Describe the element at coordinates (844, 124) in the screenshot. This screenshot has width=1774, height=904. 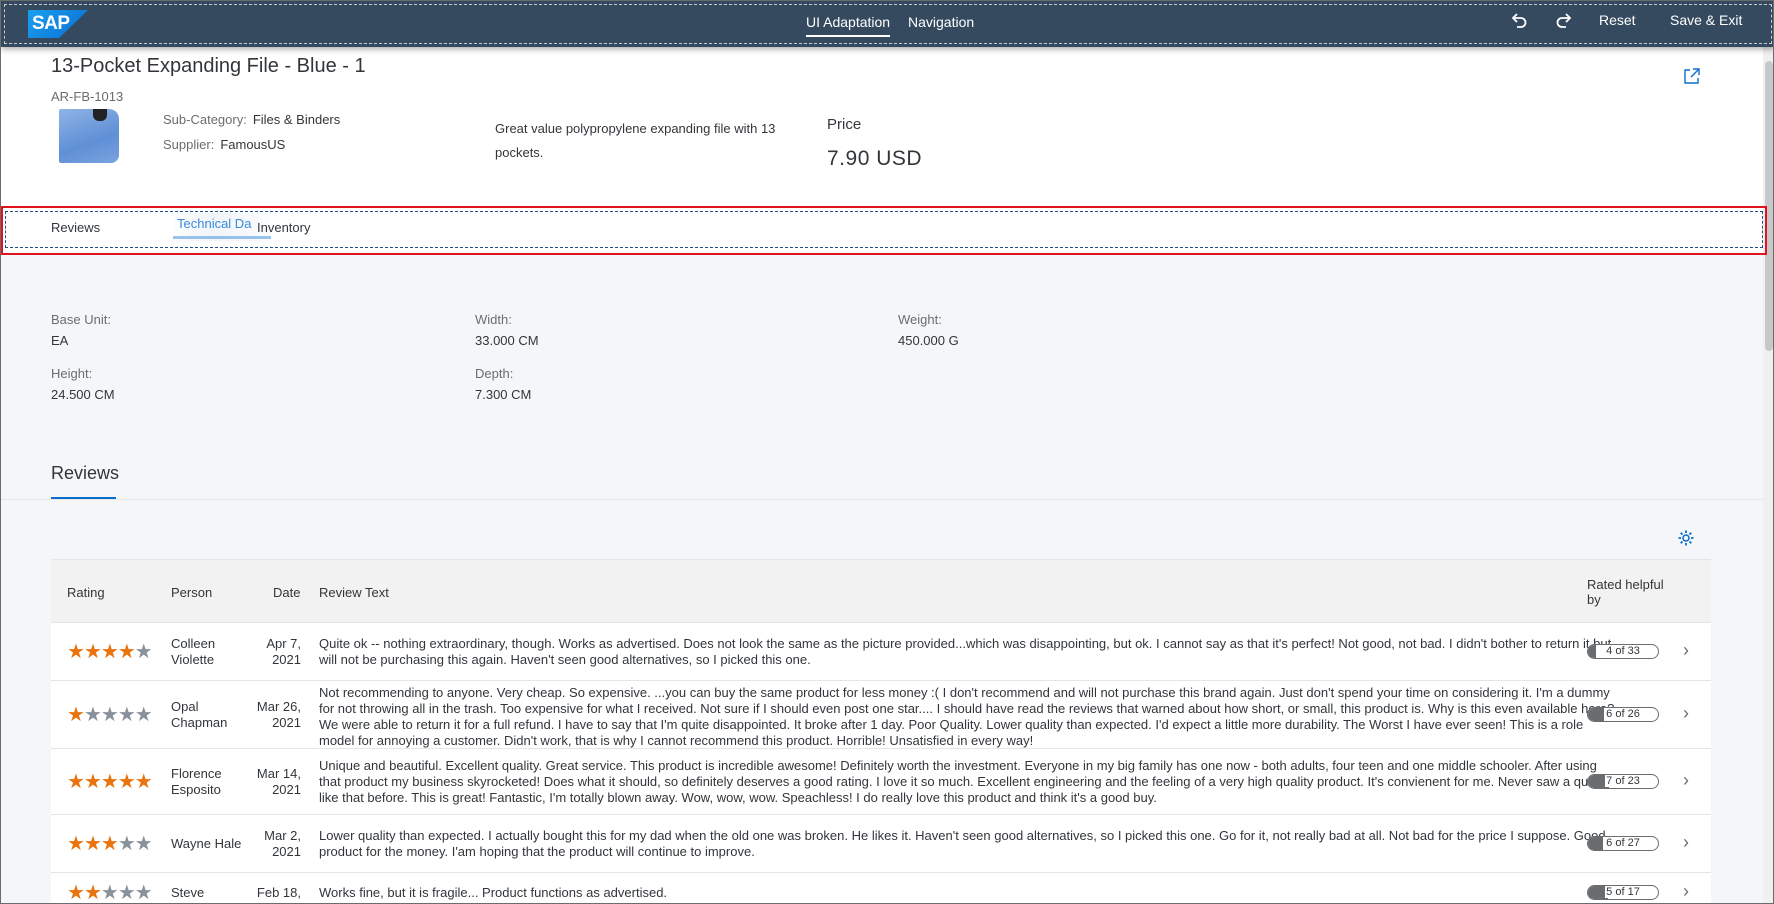
I see `price-label: Price` at that location.